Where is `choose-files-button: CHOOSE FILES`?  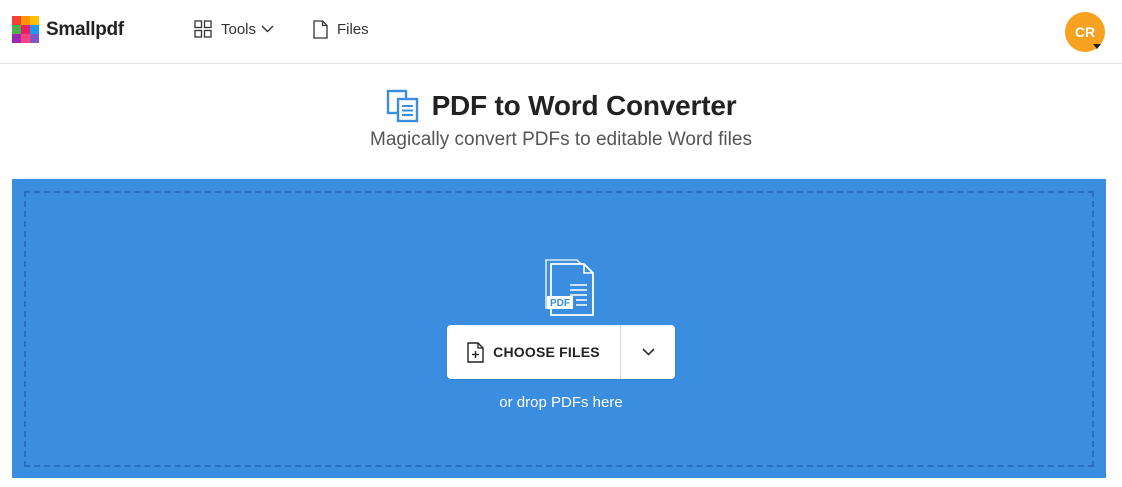 choose-files-button: CHOOSE FILES is located at coordinates (533, 352).